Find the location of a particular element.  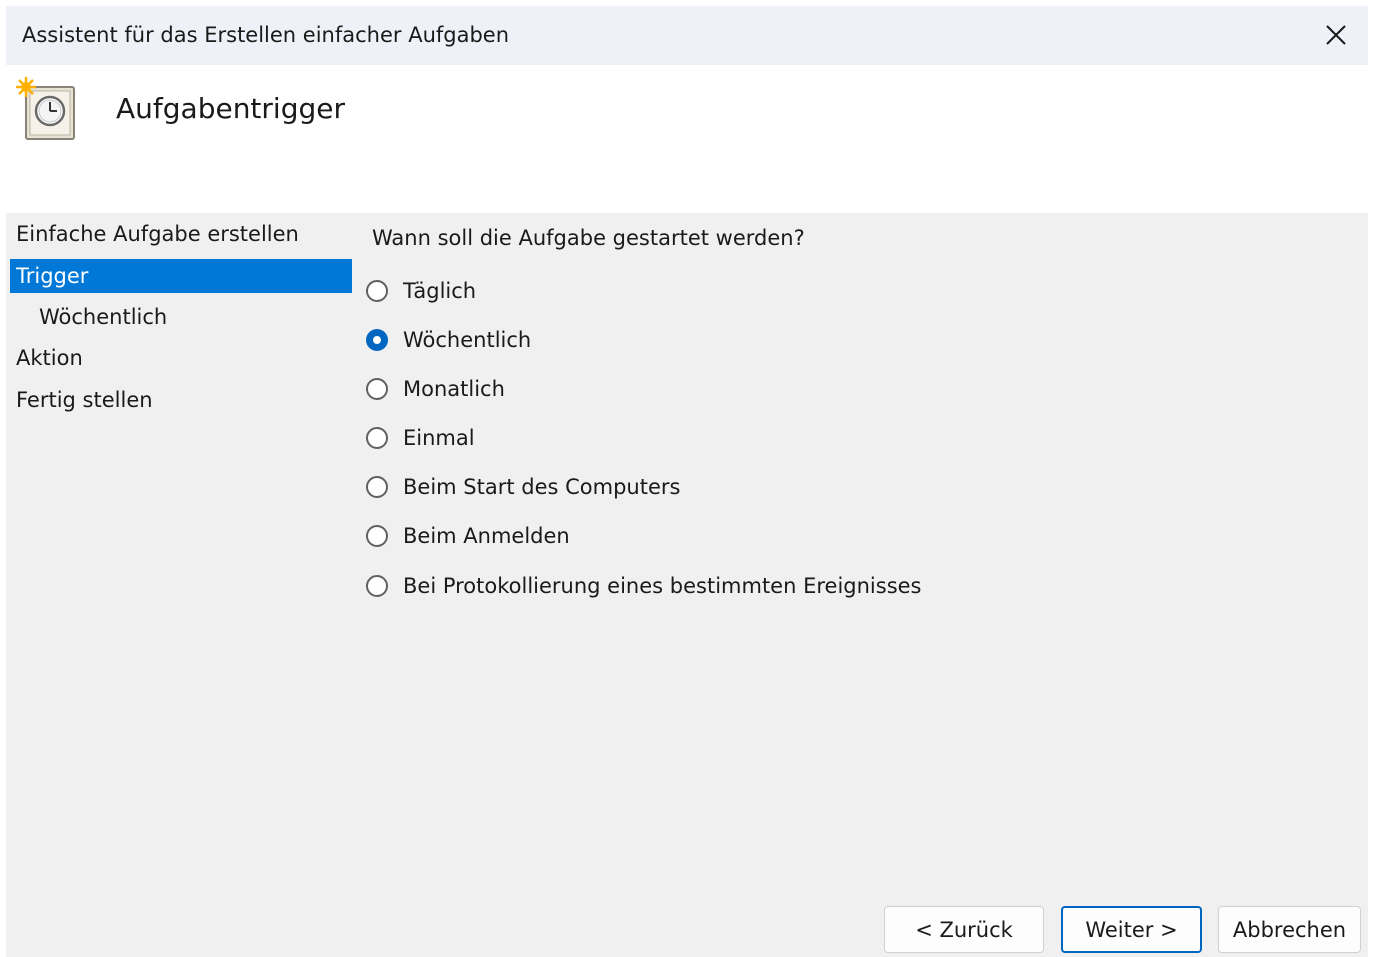

sidebar-item-label: Einfache Aufgabe erstellen is located at coordinates (157, 234).